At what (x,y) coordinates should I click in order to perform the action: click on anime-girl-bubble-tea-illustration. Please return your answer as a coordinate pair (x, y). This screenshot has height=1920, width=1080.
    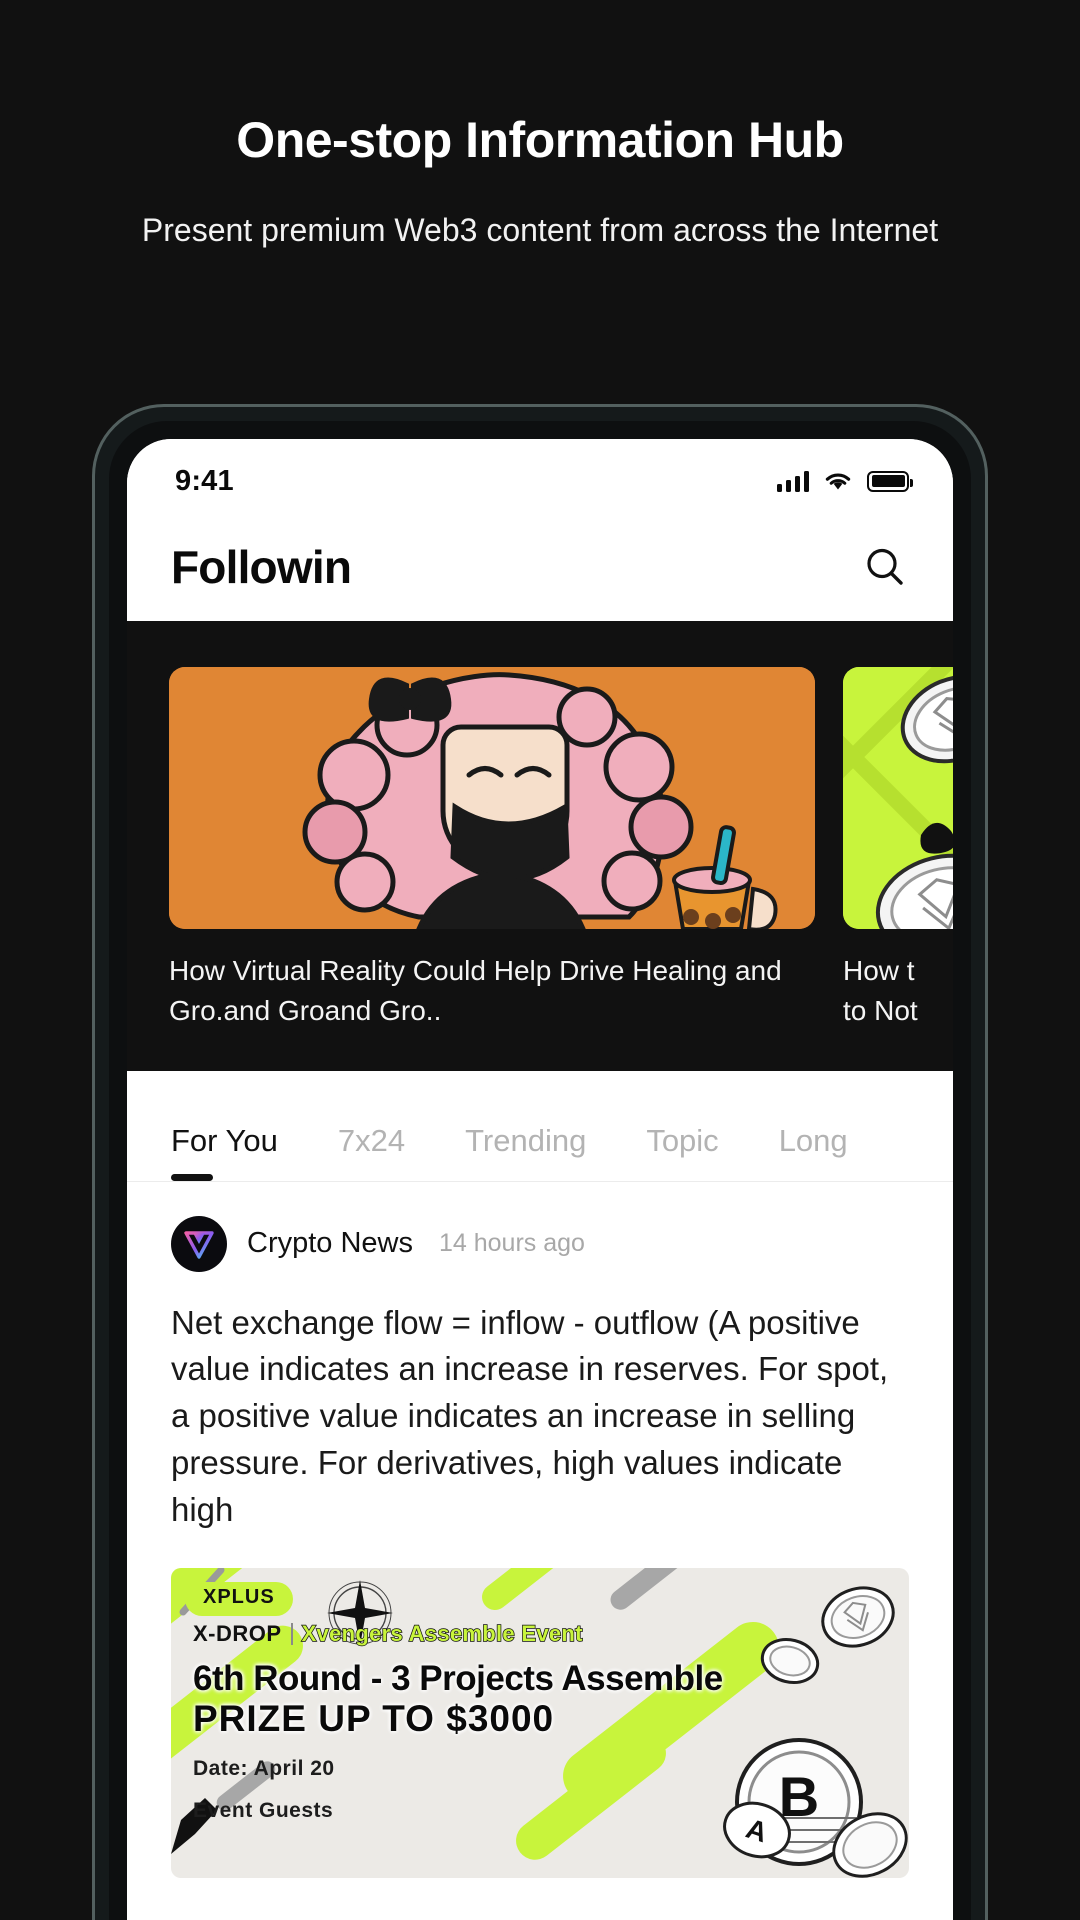
    Looking at the image, I should click on (492, 798).